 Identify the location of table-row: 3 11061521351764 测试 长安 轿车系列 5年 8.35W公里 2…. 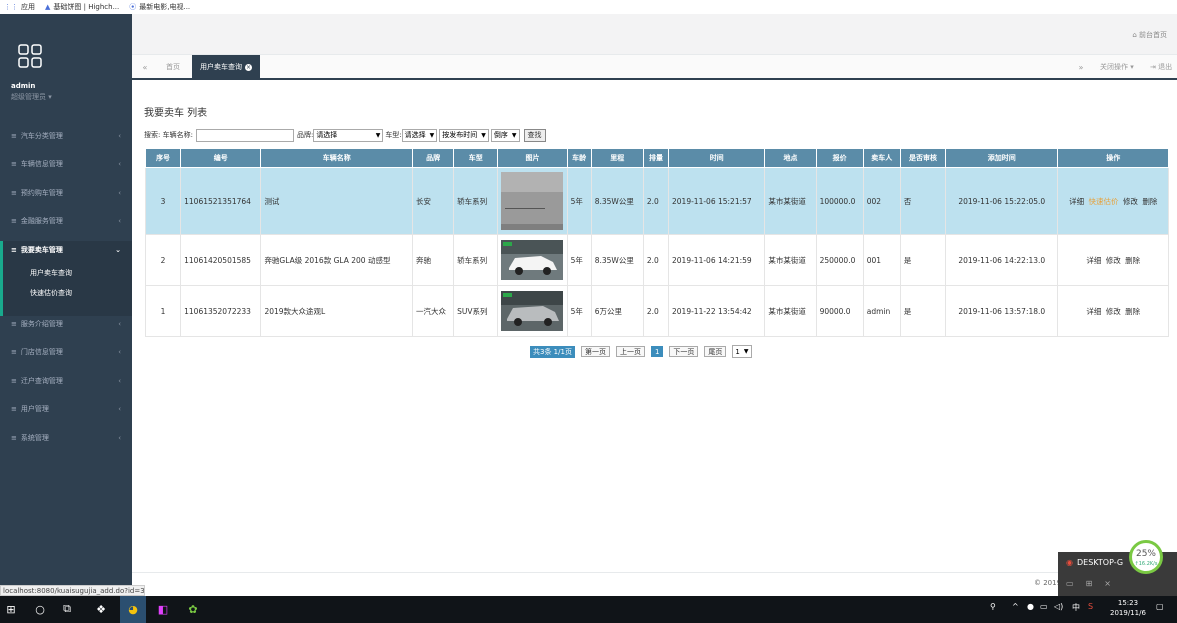
(656, 201).